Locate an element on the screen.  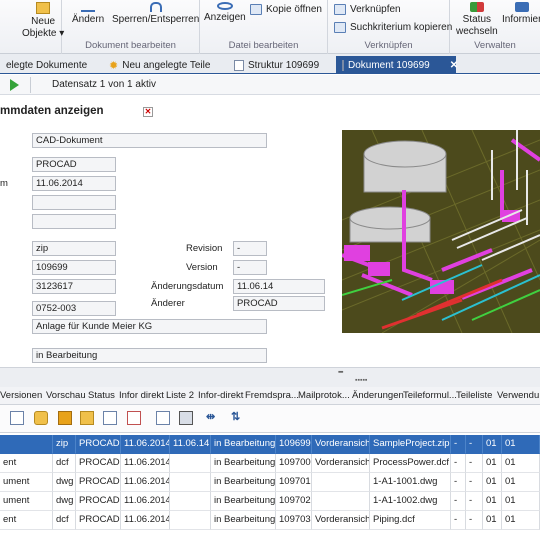
anzeigen-button: Anzeigen is located at coordinates (225, 13).